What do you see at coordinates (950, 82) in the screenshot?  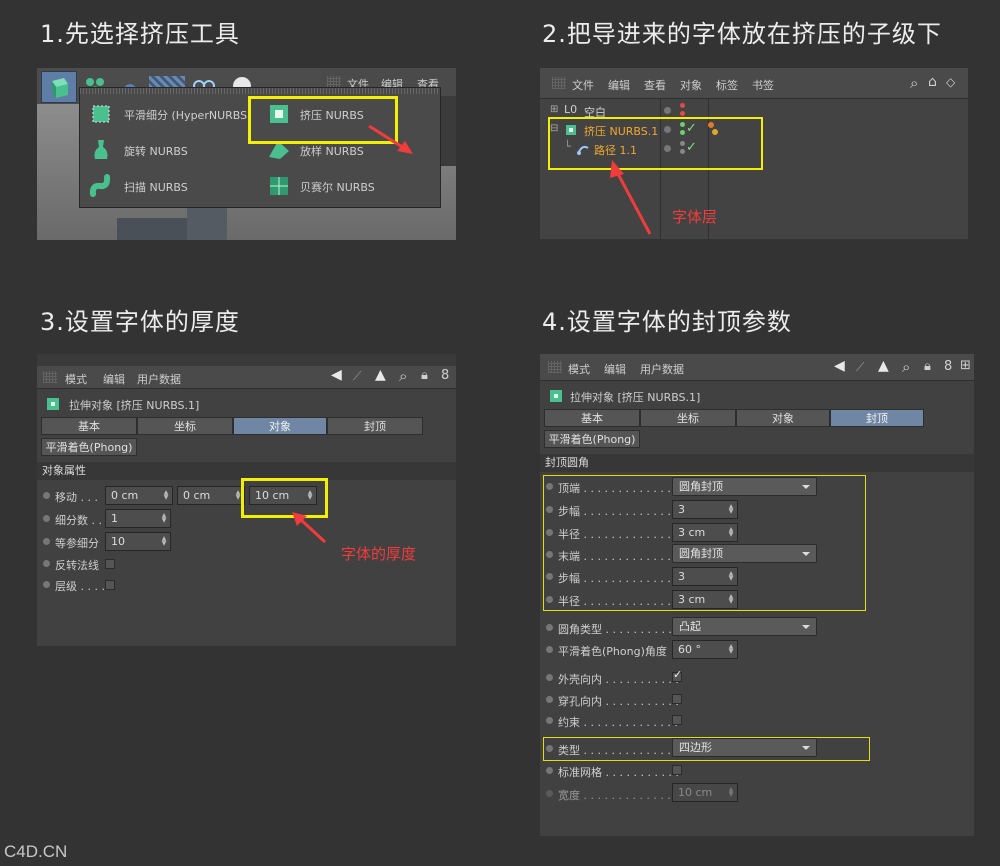 I see `eye-icon: ◇` at bounding box center [950, 82].